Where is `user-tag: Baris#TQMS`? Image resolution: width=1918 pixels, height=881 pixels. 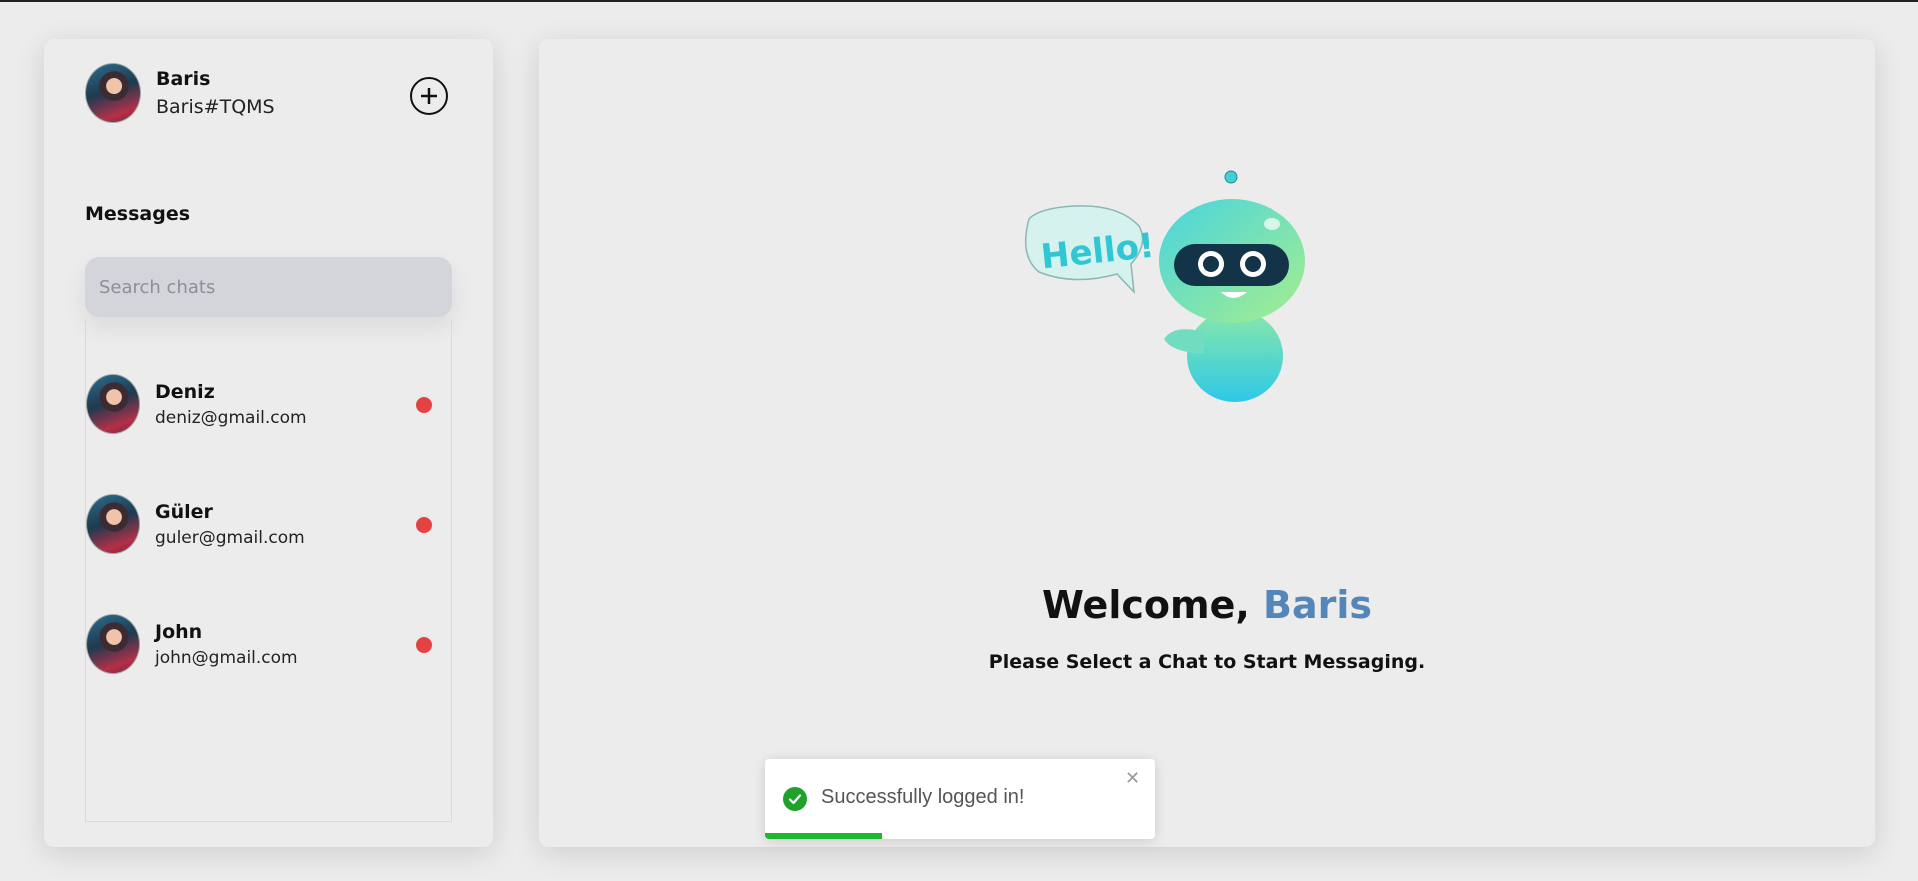 user-tag: Baris#TQMS is located at coordinates (215, 107).